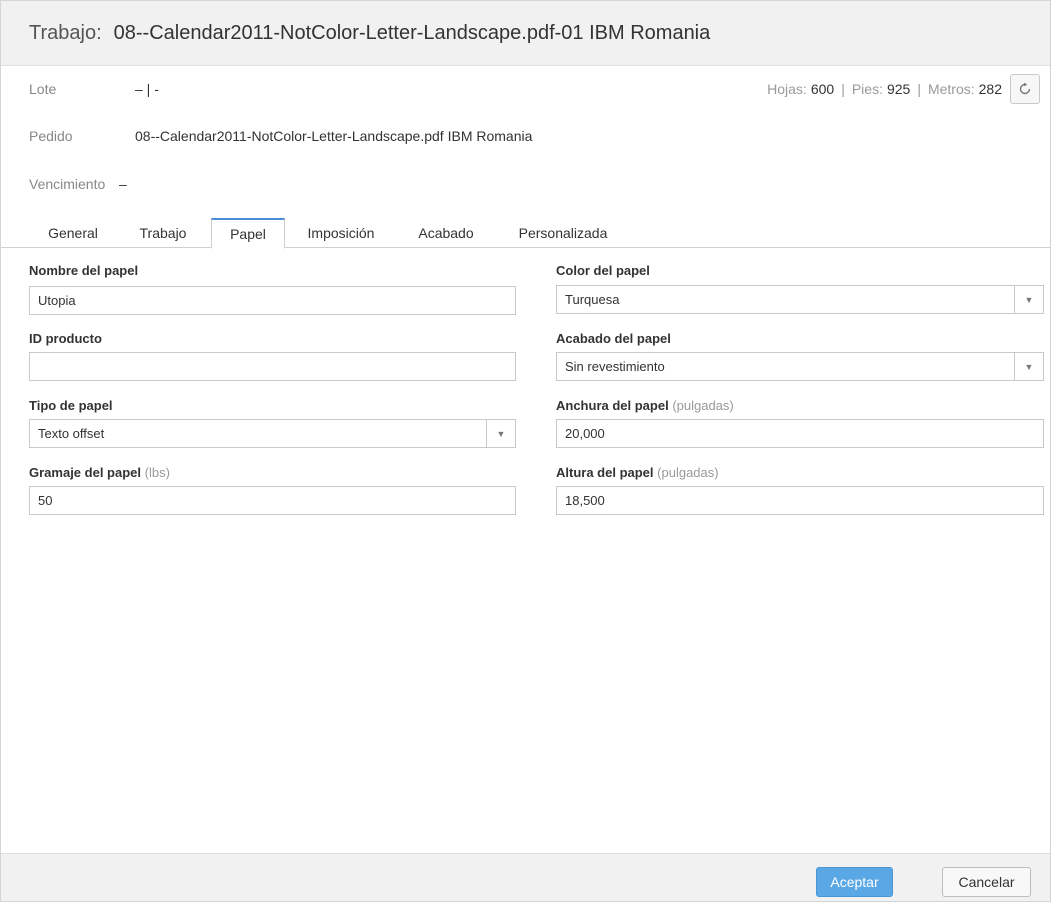 Image resolution: width=1051 pixels, height=902 pixels. I want to click on acabado-papel-label: Acabado del papel, so click(613, 338).